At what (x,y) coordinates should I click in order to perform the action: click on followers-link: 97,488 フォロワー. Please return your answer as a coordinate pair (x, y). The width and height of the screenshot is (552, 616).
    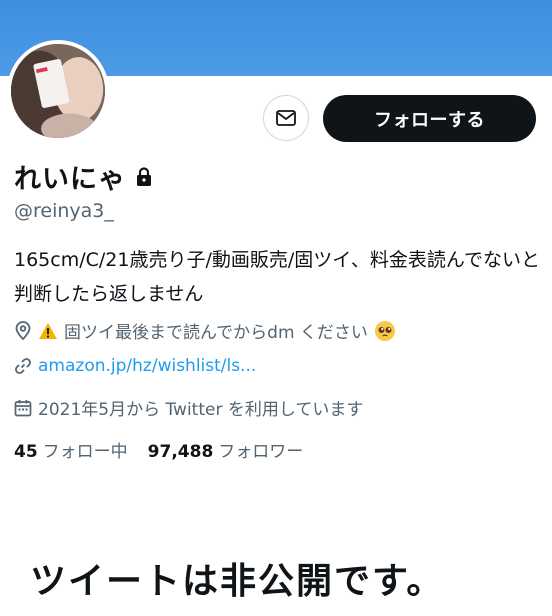
    Looking at the image, I should click on (226, 449).